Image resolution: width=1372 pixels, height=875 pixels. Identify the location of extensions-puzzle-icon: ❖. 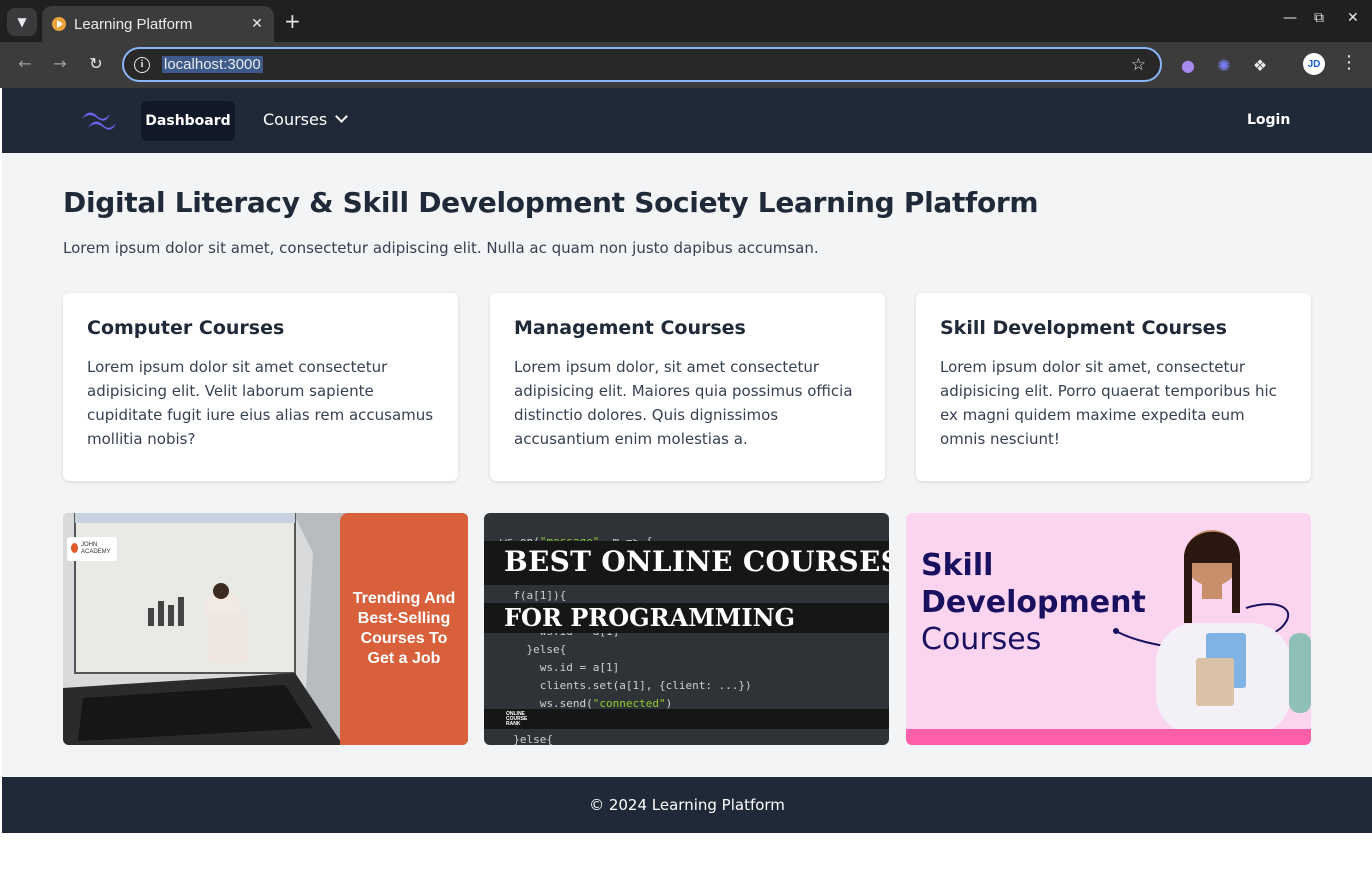
(1260, 65).